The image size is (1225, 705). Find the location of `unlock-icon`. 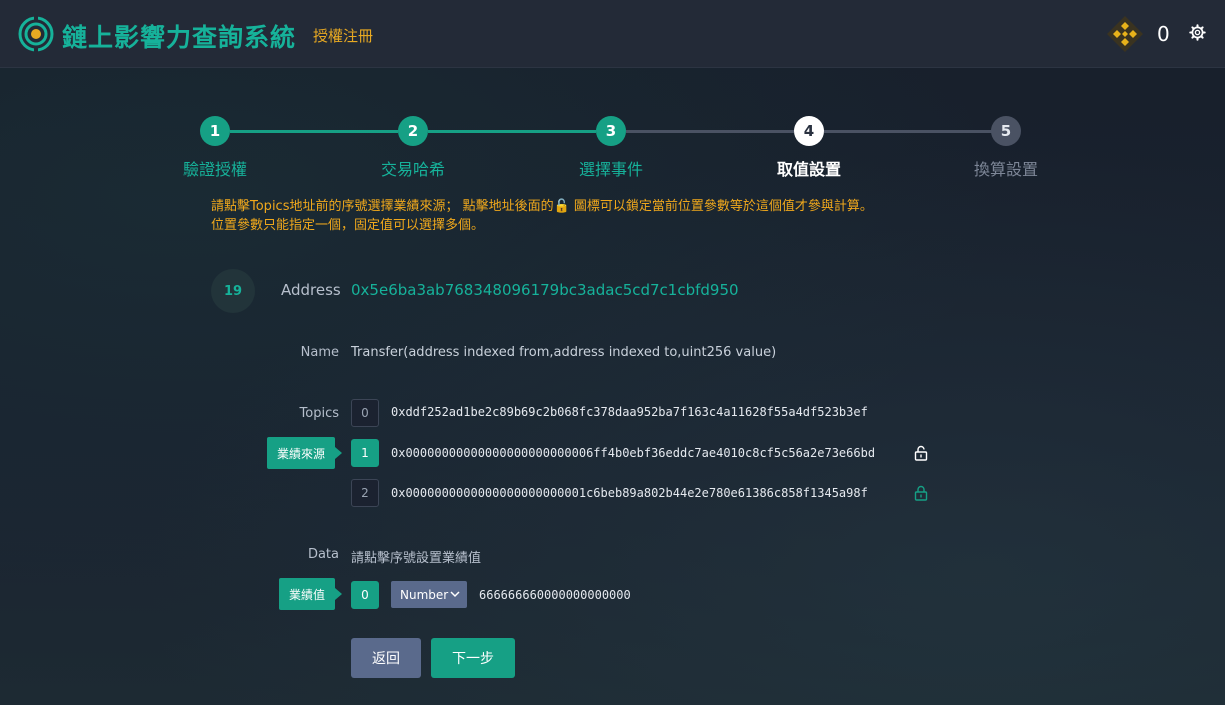

unlock-icon is located at coordinates (921, 453).